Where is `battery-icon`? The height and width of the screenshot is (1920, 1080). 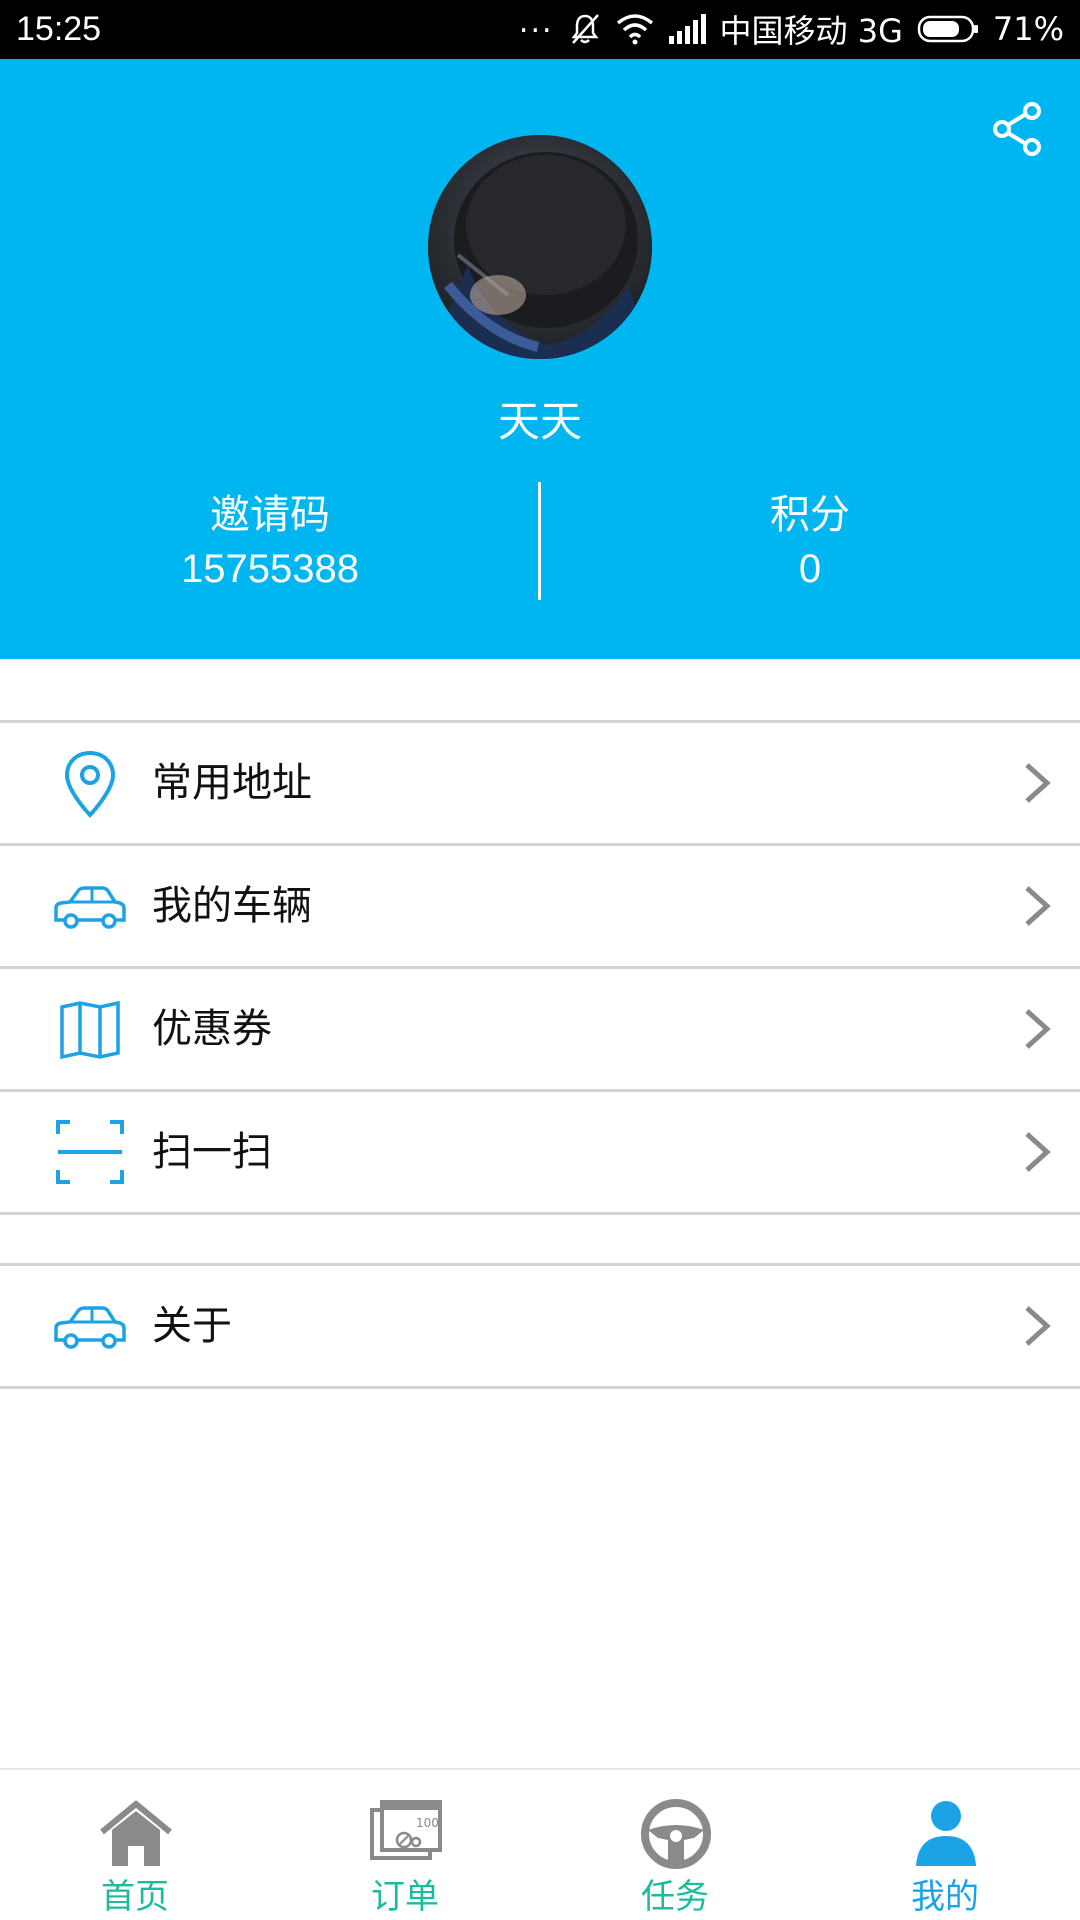 battery-icon is located at coordinates (948, 29).